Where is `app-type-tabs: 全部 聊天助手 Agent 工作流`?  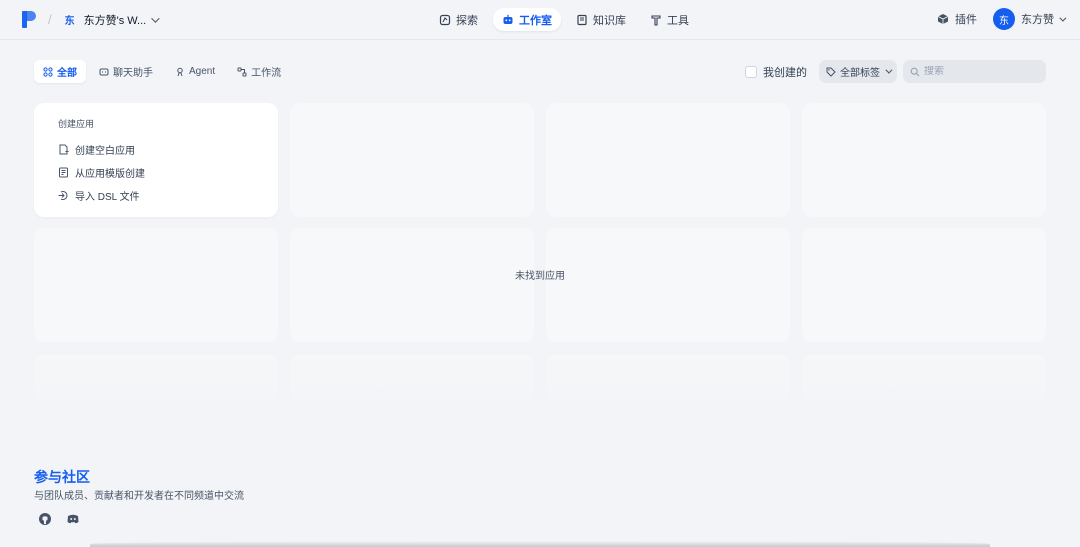 app-type-tabs: 全部 聊天助手 Agent 工作流 is located at coordinates (162, 71).